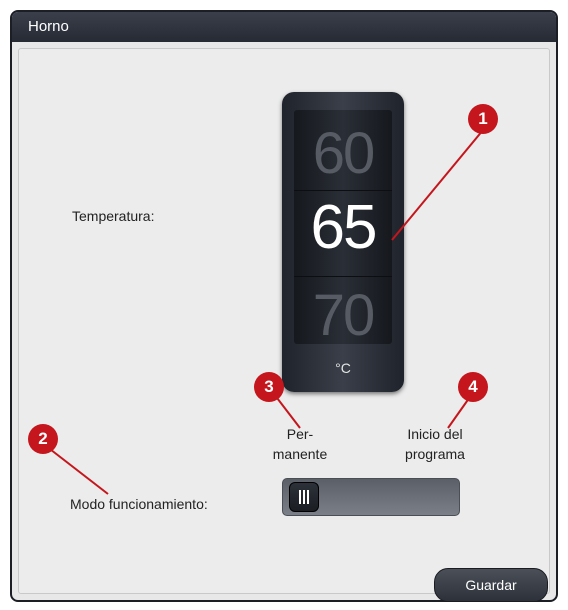 Image resolution: width=568 pixels, height=610 pixels. I want to click on callout-3-line, so click(287, 411).